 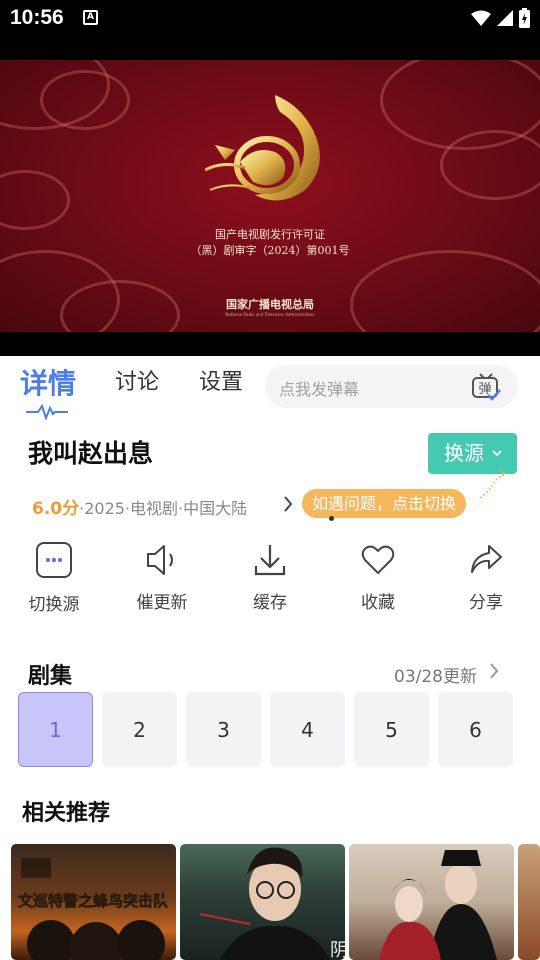 What do you see at coordinates (223, 729) in the screenshot?
I see `episode-button: 3` at bounding box center [223, 729].